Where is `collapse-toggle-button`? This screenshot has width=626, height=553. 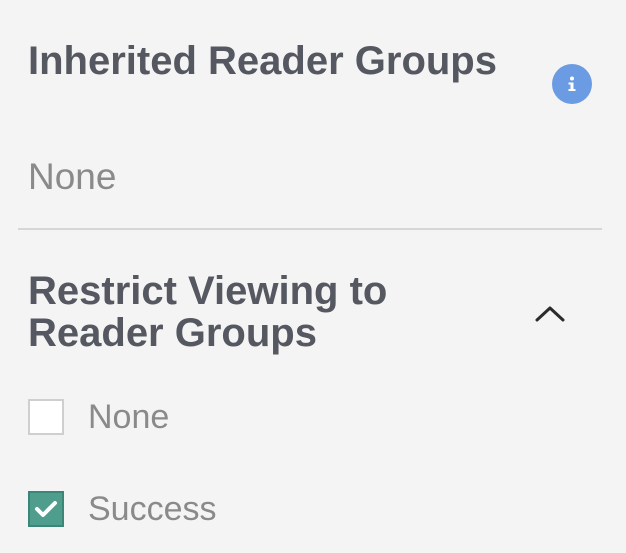
collapse-toggle-button is located at coordinates (550, 314).